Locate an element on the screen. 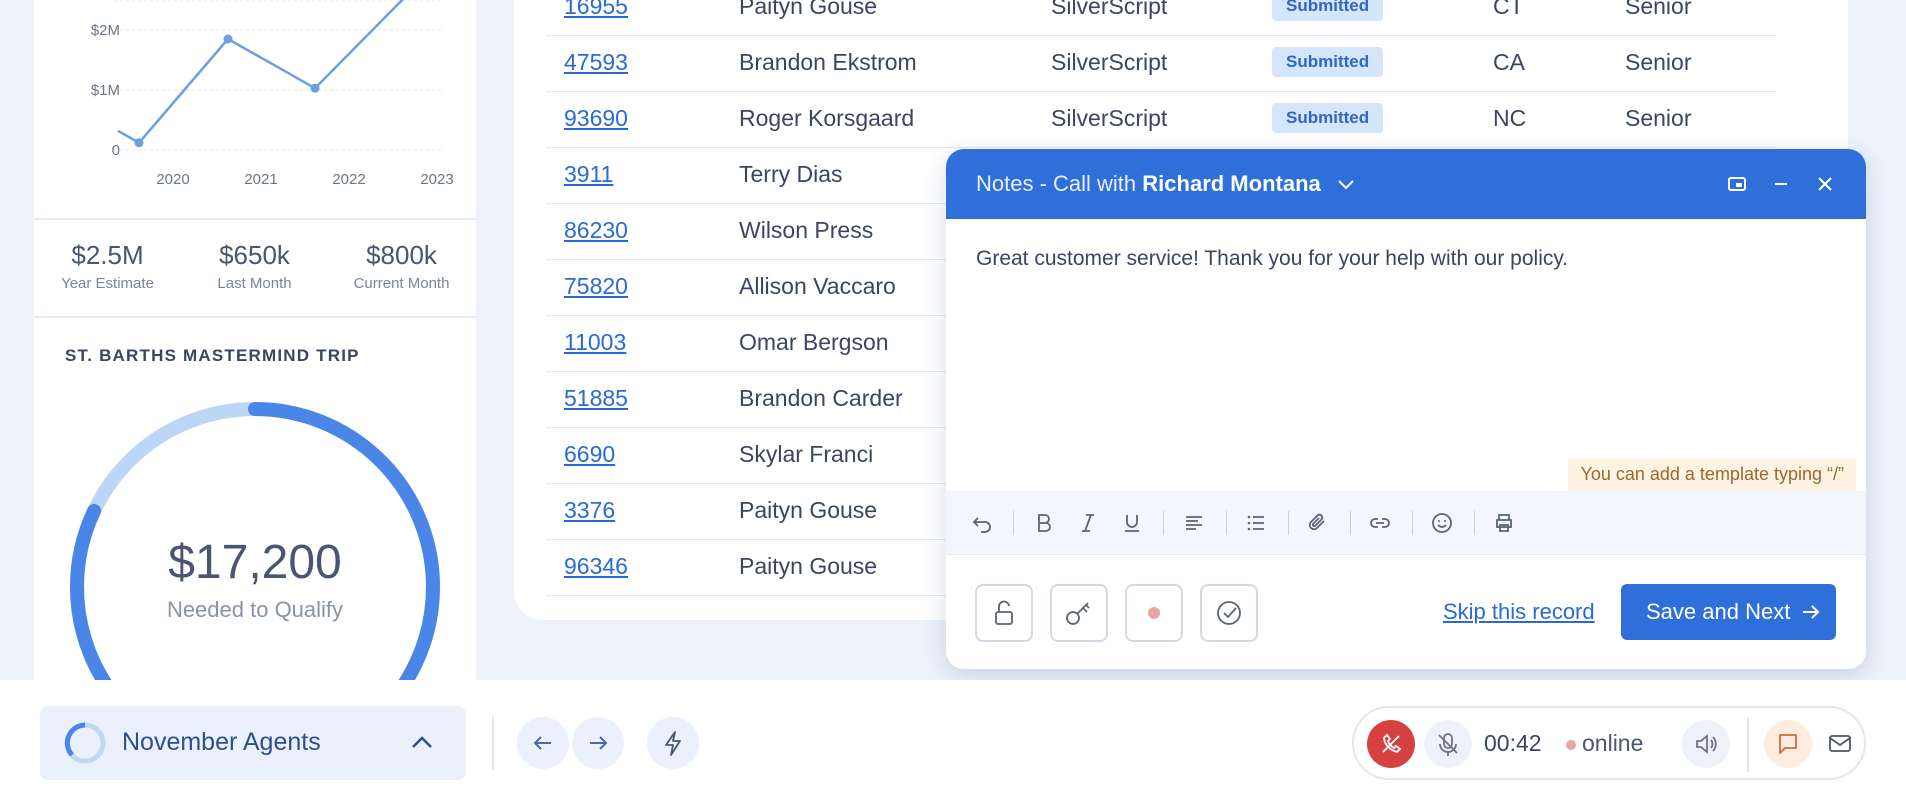 The width and height of the screenshot is (1906, 806). state-cell: CA is located at coordinates (1509, 62).